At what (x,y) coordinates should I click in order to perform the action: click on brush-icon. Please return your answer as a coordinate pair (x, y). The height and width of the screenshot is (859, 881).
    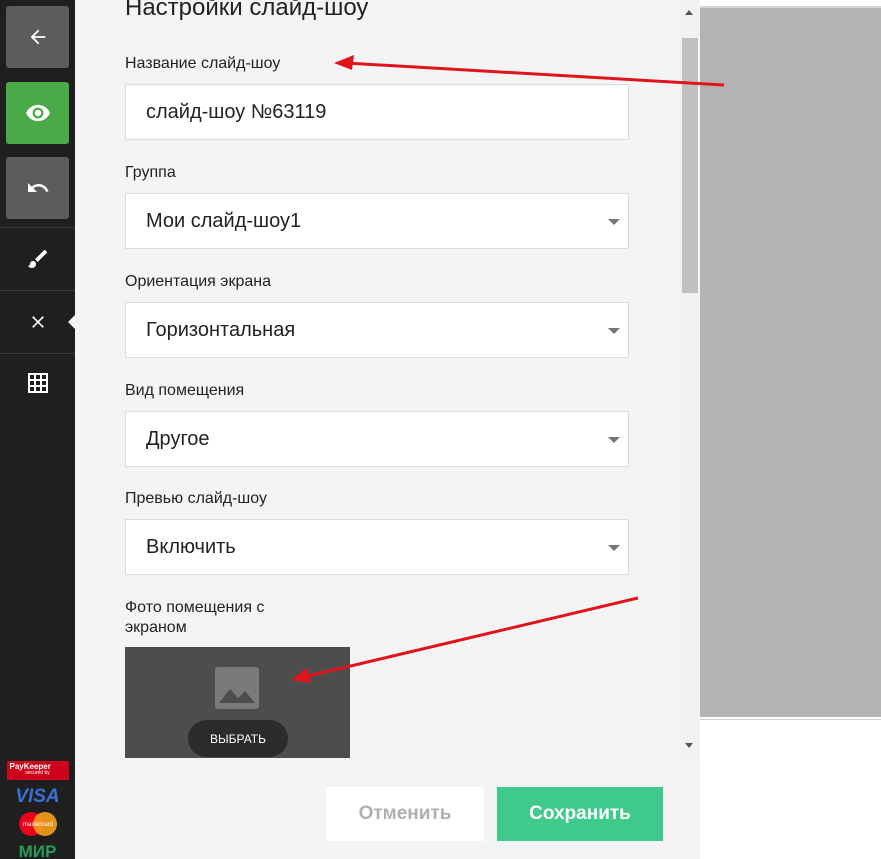
    Looking at the image, I should click on (37, 259).